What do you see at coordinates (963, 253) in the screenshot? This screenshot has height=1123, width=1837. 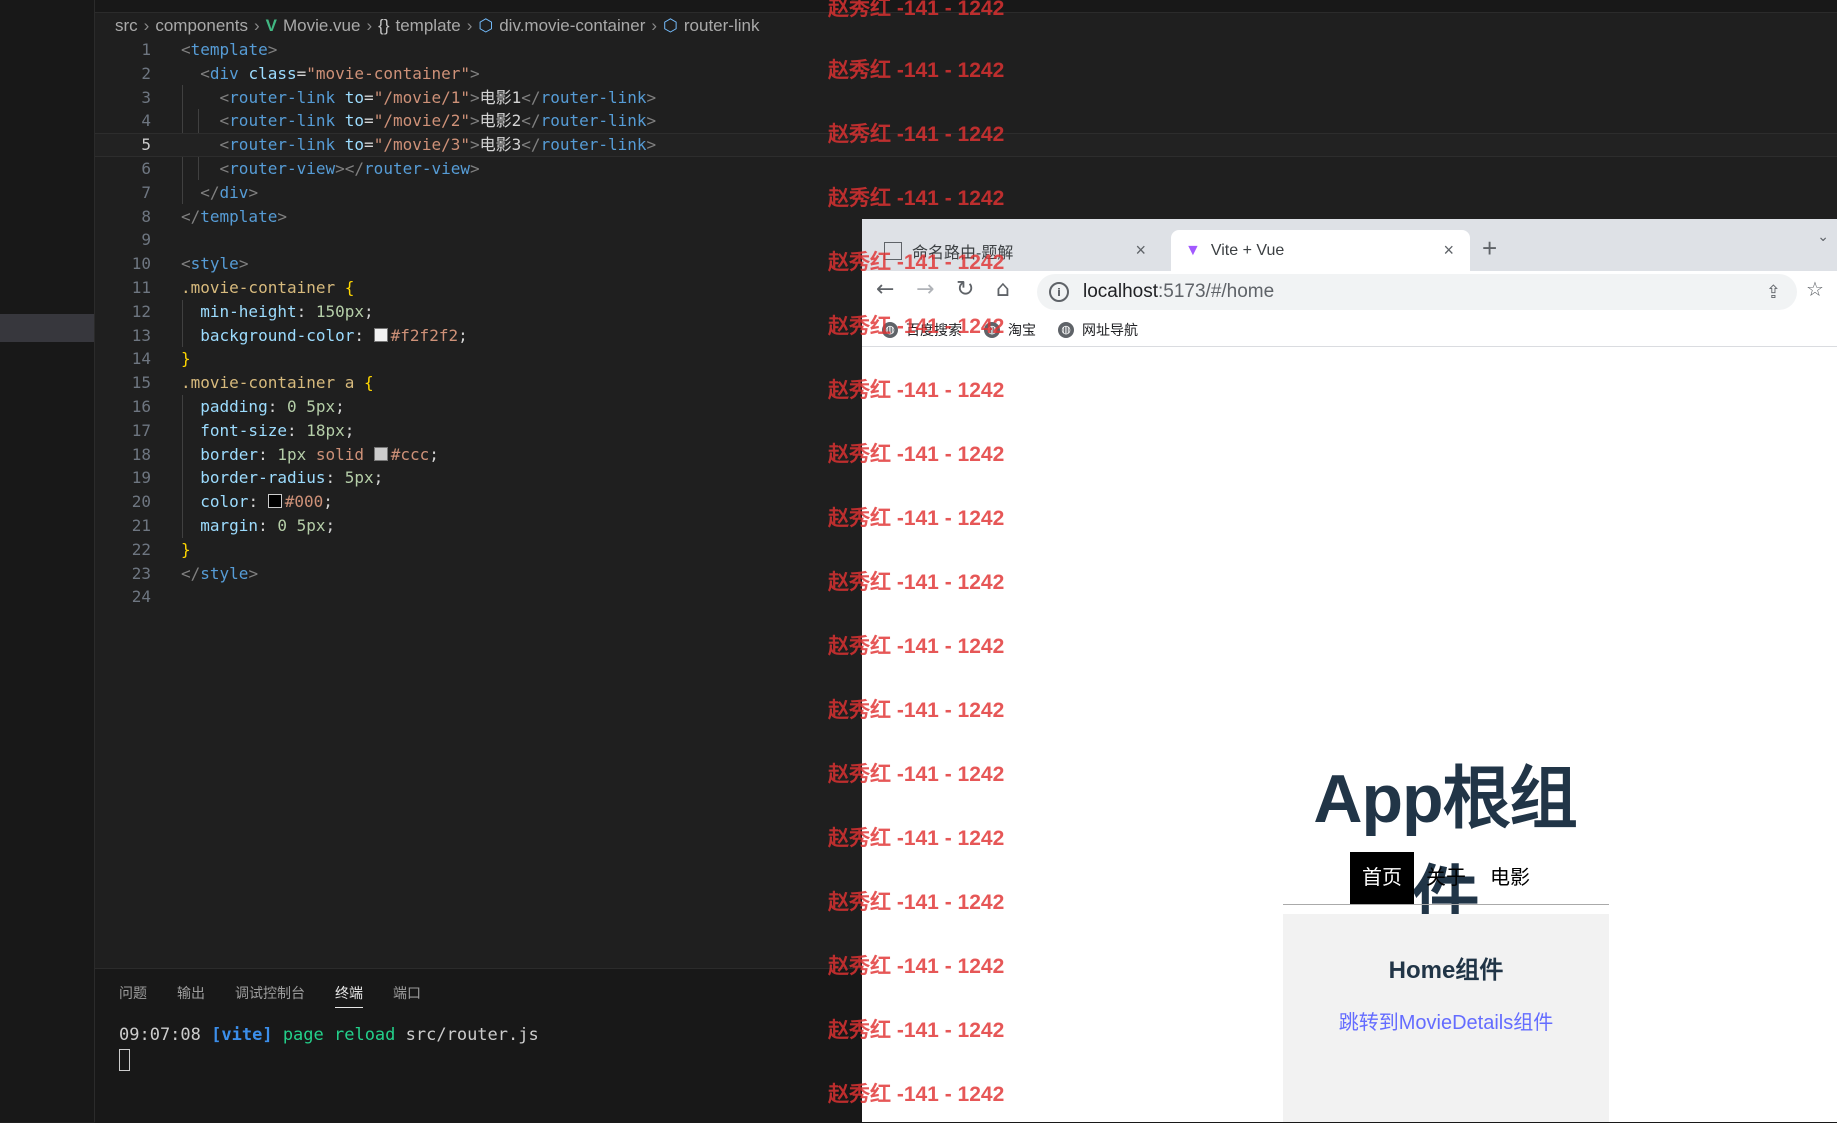 I see `browser-tab-title: 命名路由-题解` at bounding box center [963, 253].